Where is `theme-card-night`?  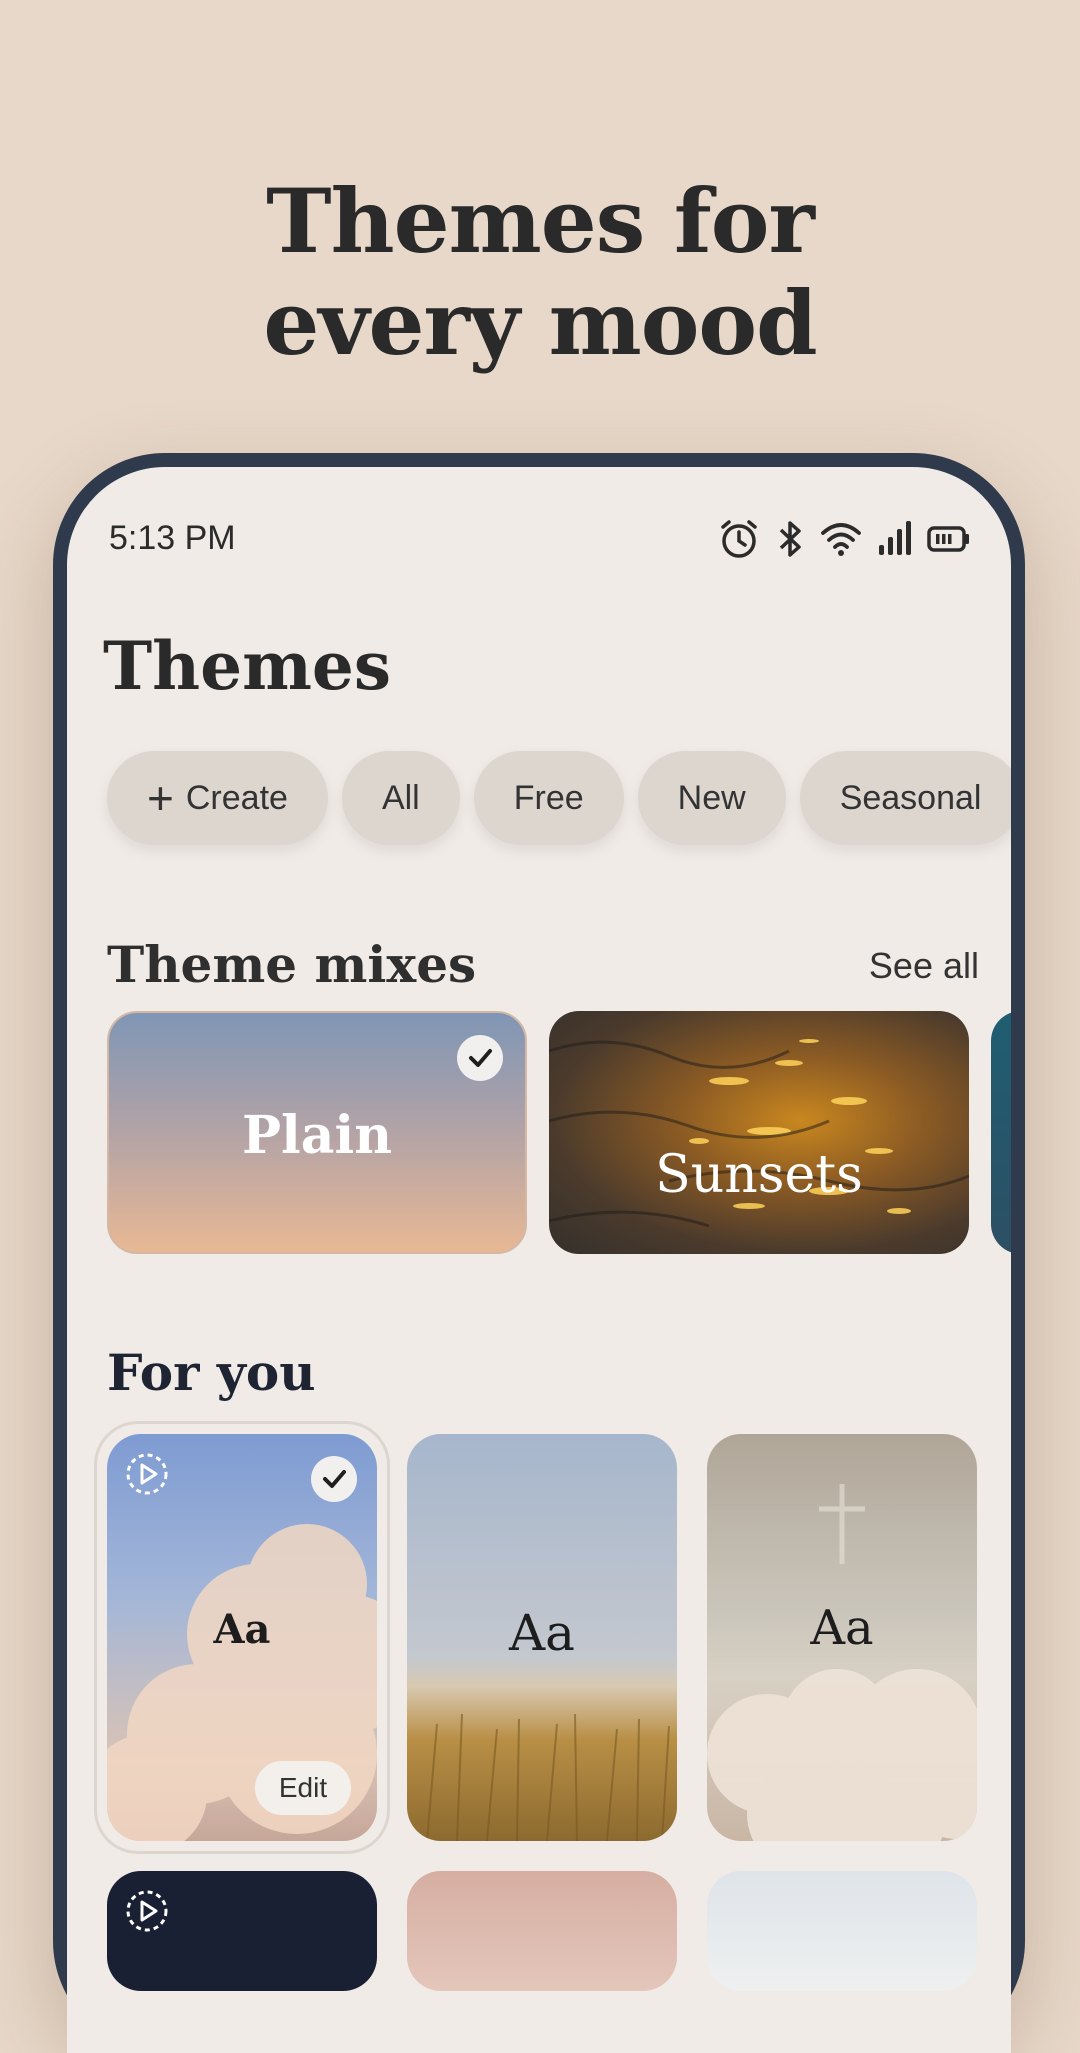 theme-card-night is located at coordinates (242, 1931).